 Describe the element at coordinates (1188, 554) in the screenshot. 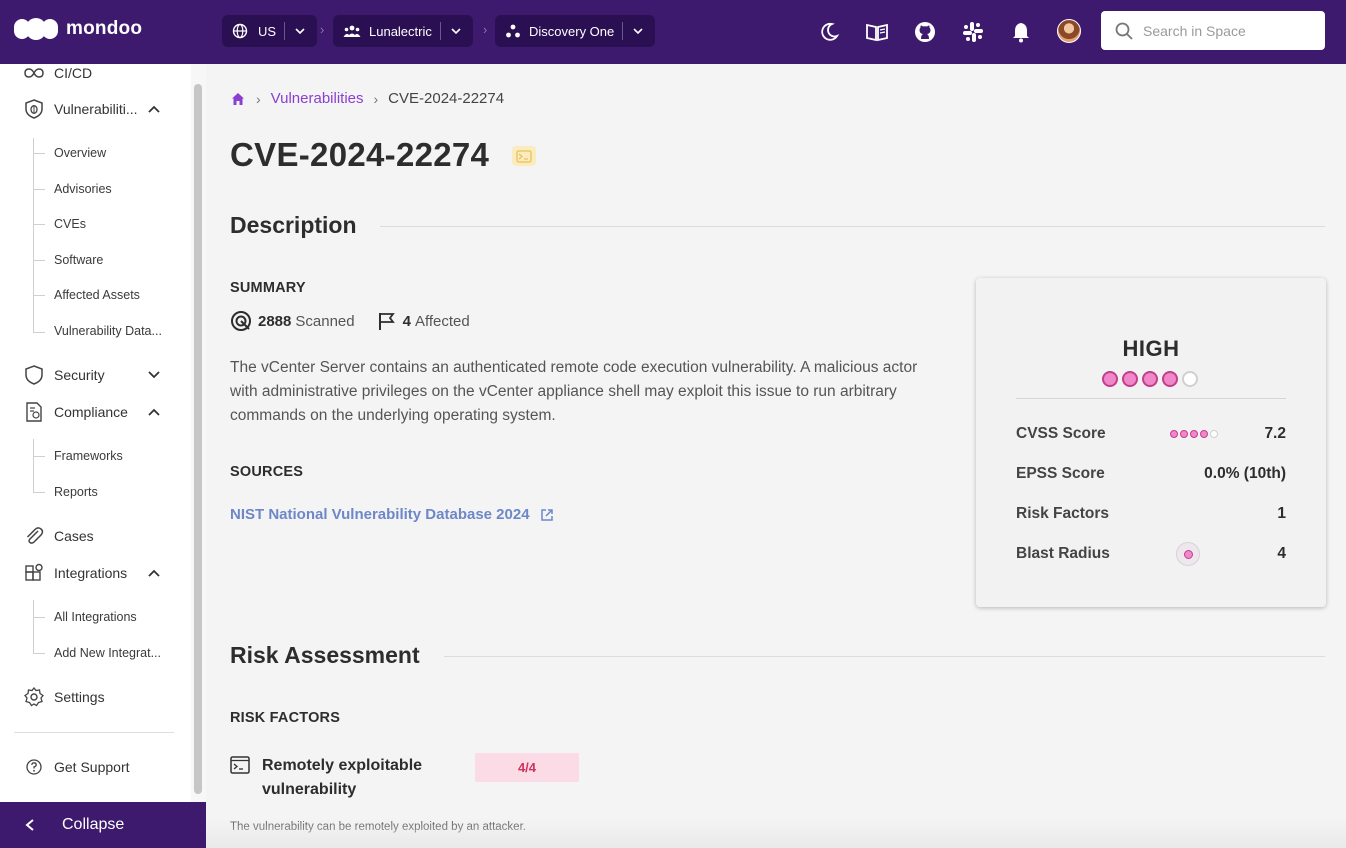

I see `blast-radius-icon` at that location.